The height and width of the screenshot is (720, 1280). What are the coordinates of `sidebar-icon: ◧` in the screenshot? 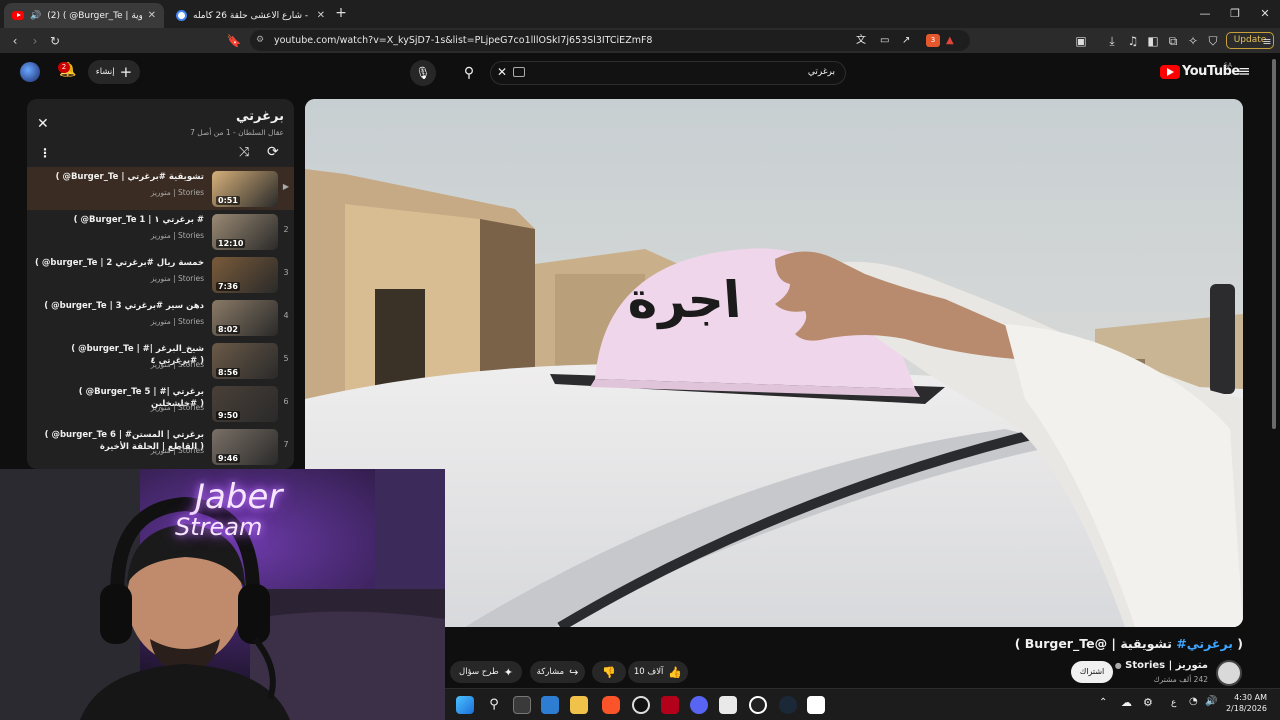 It's located at (1153, 41).